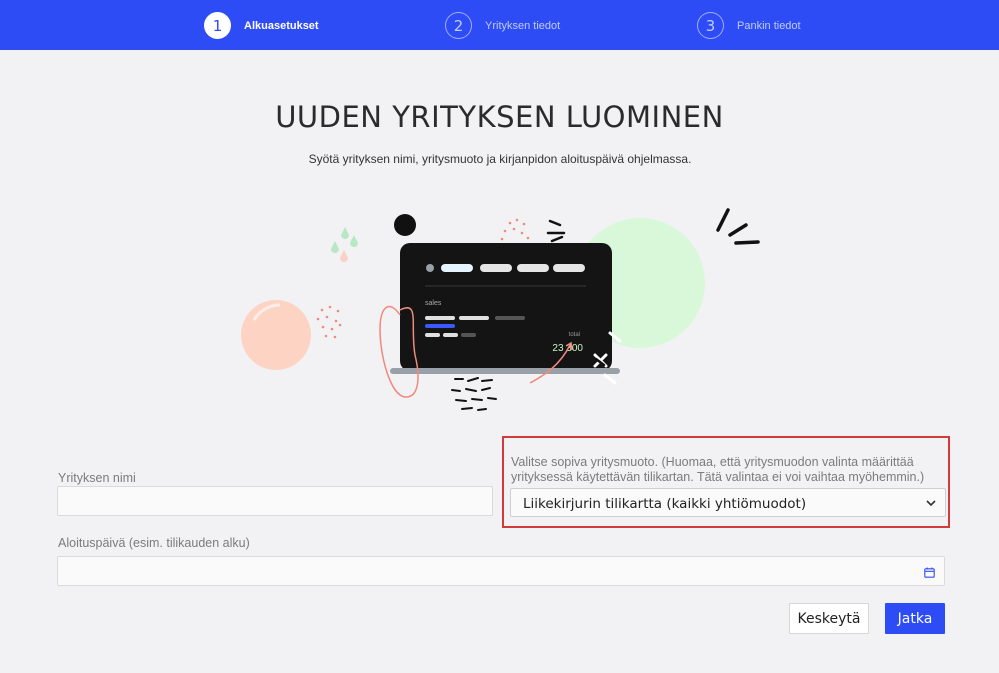  What do you see at coordinates (281, 25) in the screenshot?
I see `step-1-label: Alkuasetukset` at bounding box center [281, 25].